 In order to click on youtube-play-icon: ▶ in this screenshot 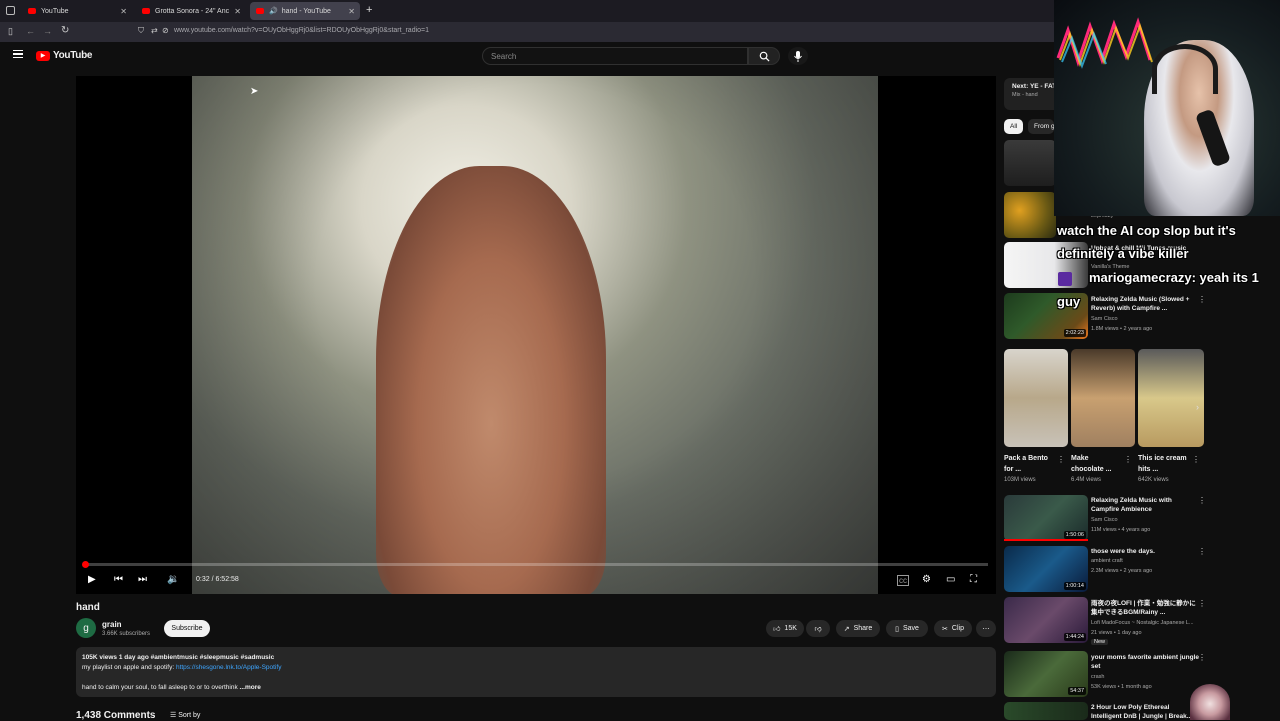, I will do `click(43, 55)`.